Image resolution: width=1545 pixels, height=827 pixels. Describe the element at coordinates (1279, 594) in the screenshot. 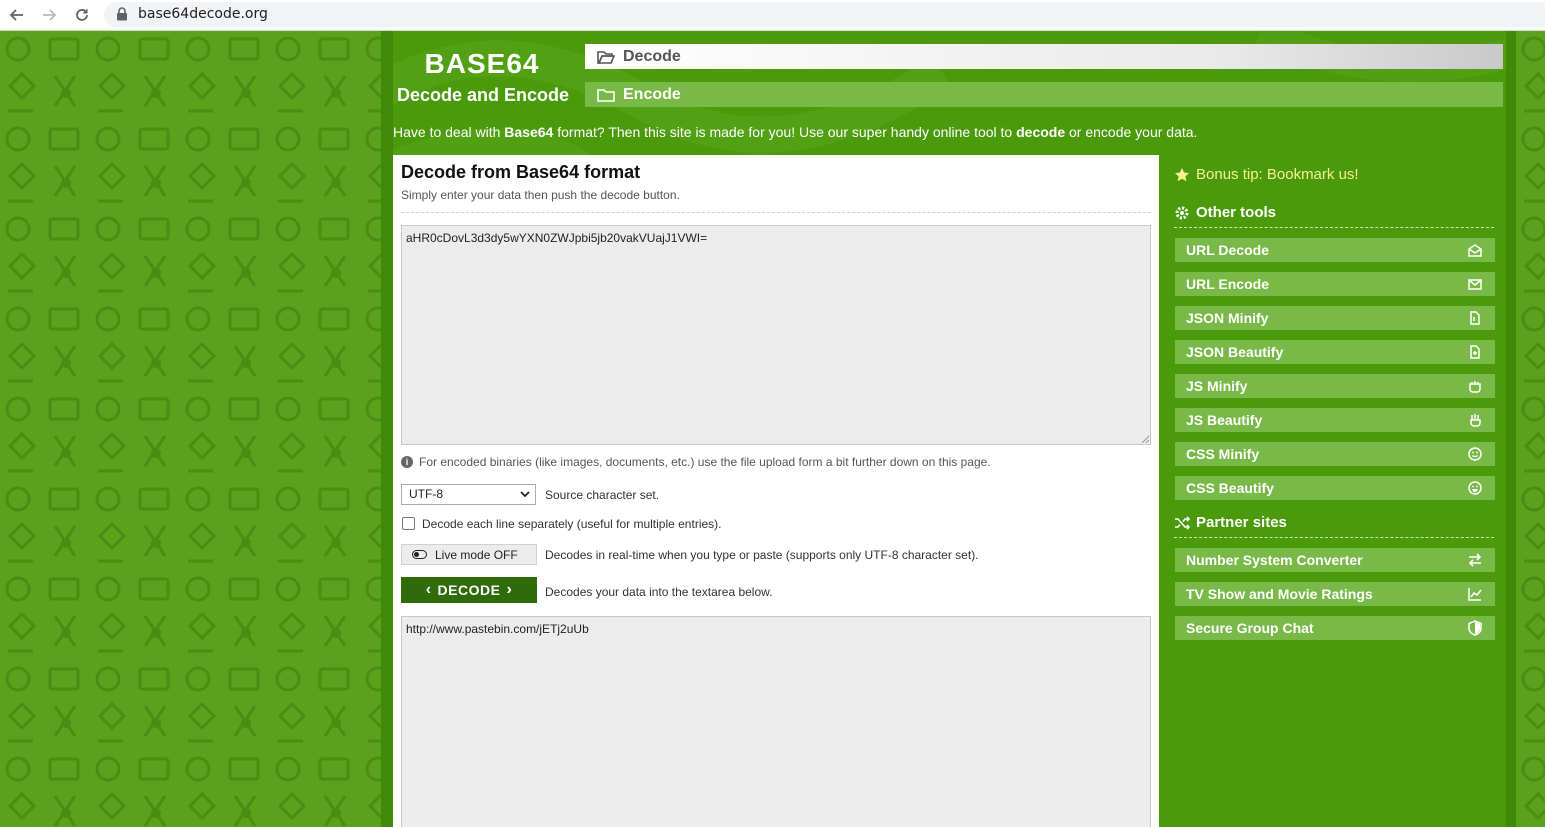

I see `sidebar-item-label: TV Show and Movie Ratings` at that location.